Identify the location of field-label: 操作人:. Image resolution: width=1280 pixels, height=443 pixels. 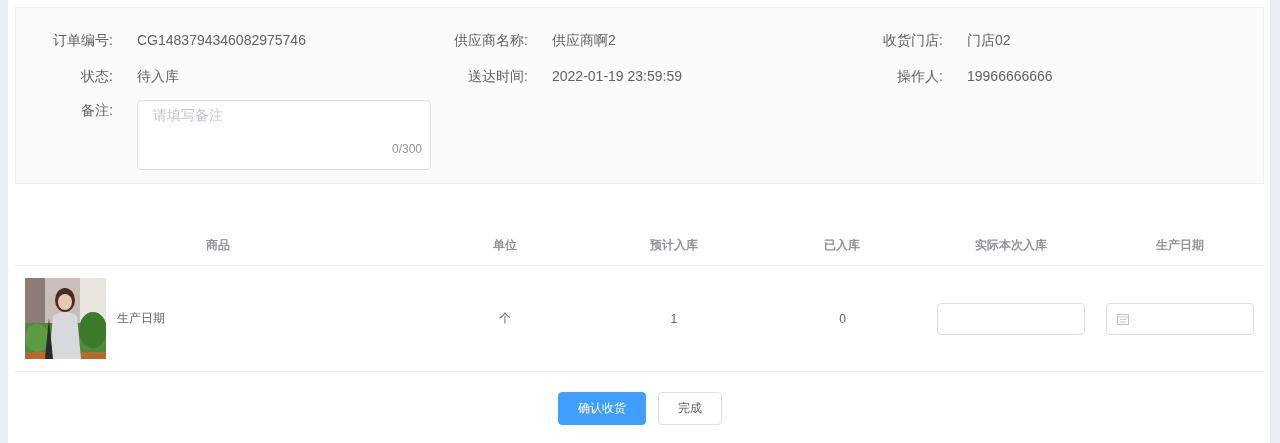
(920, 76).